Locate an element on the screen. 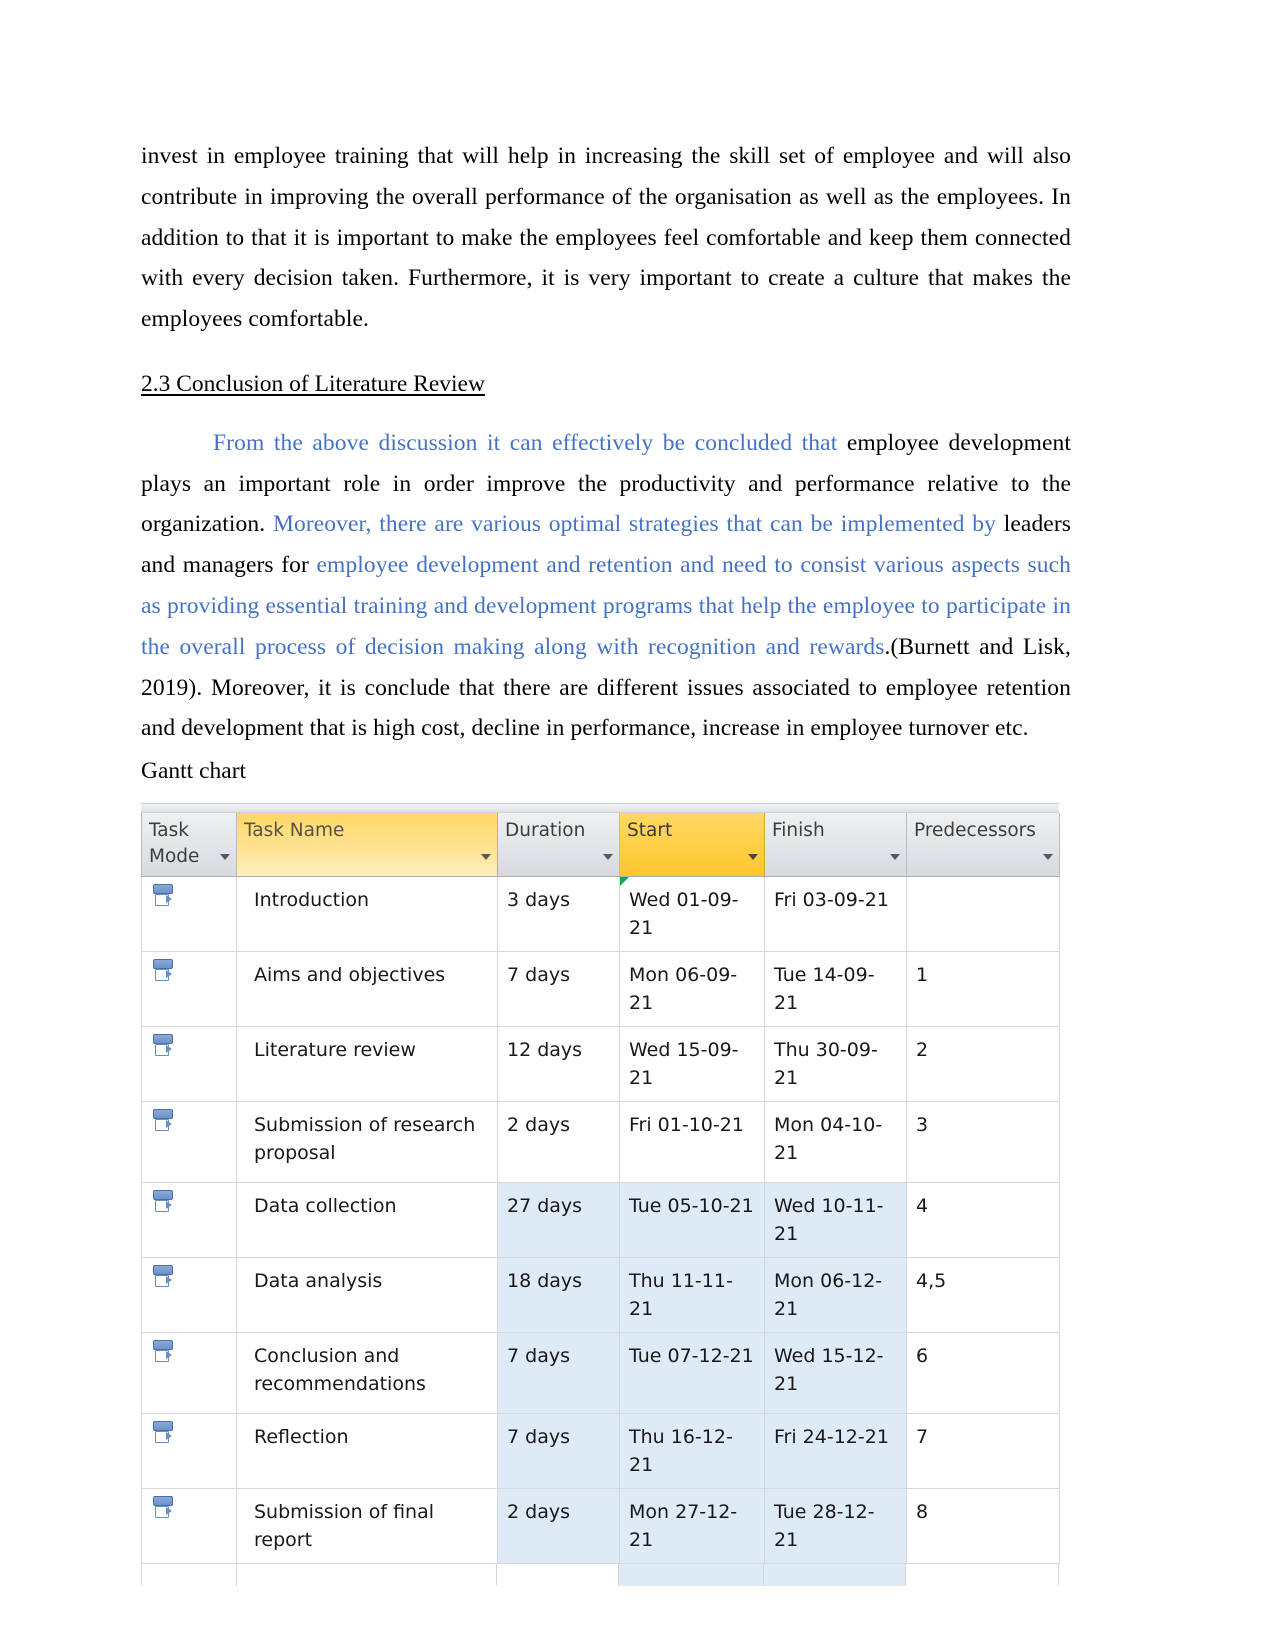  cell-predecessors: 3 is located at coordinates (983, 1142).